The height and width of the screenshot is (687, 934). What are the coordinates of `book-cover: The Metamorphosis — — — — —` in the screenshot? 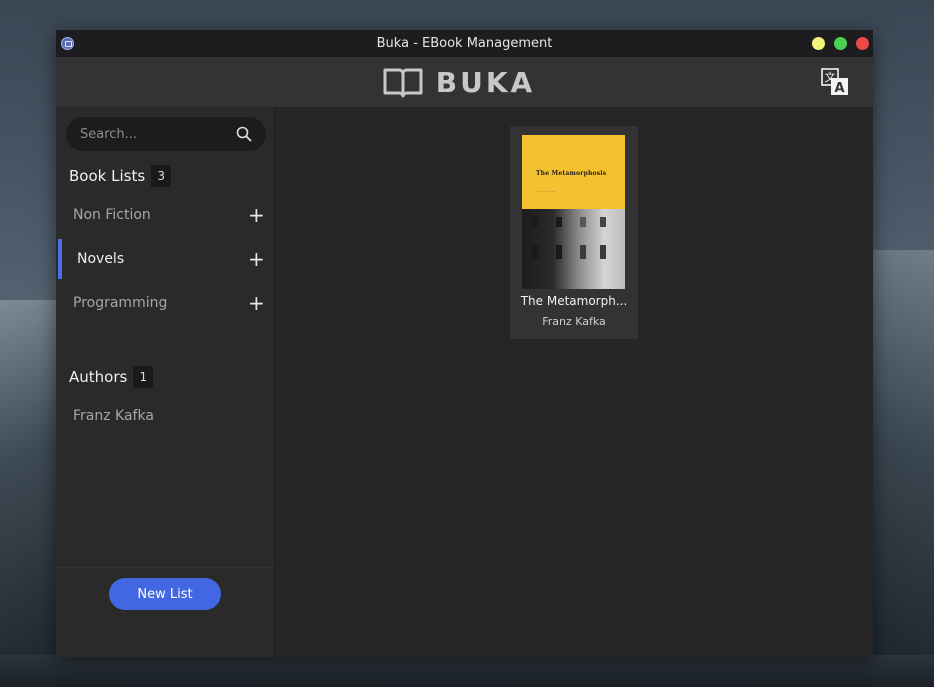 It's located at (573, 212).